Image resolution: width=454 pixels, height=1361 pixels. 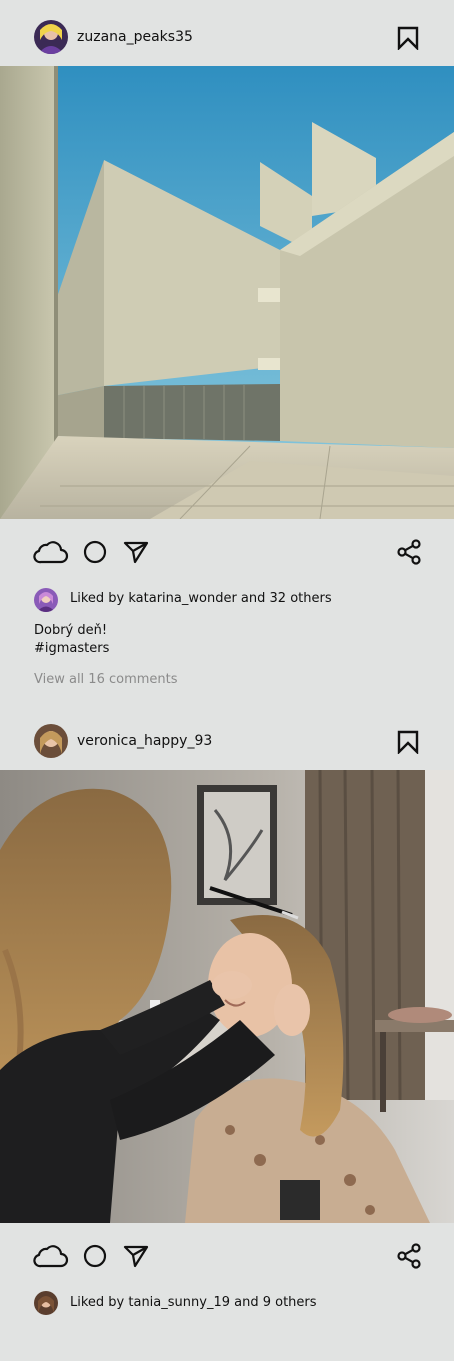 What do you see at coordinates (193, 1302) in the screenshot?
I see `liked-by-text: Liked by tania_sunny_19 and 9 others` at bounding box center [193, 1302].